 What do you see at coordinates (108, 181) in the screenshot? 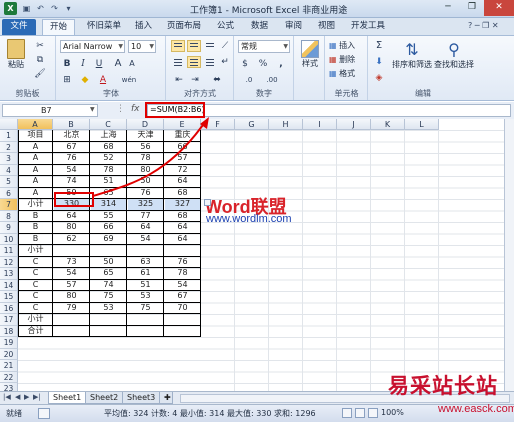
I see `cell-C5: 51` at bounding box center [108, 181].